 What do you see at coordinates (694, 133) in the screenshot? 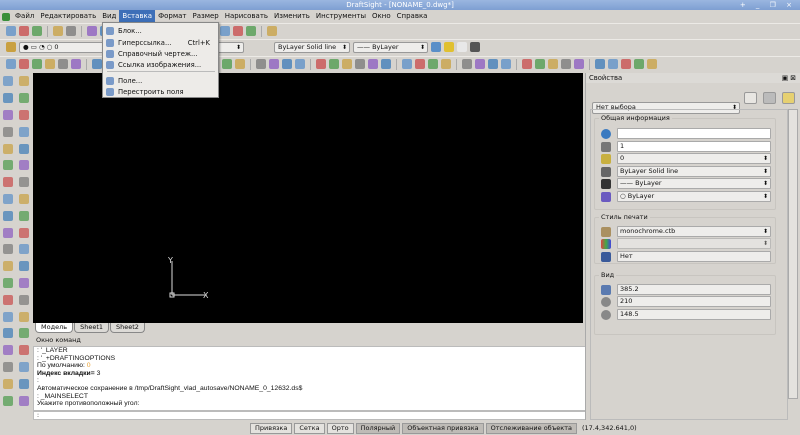
I see `color-field` at bounding box center [694, 133].